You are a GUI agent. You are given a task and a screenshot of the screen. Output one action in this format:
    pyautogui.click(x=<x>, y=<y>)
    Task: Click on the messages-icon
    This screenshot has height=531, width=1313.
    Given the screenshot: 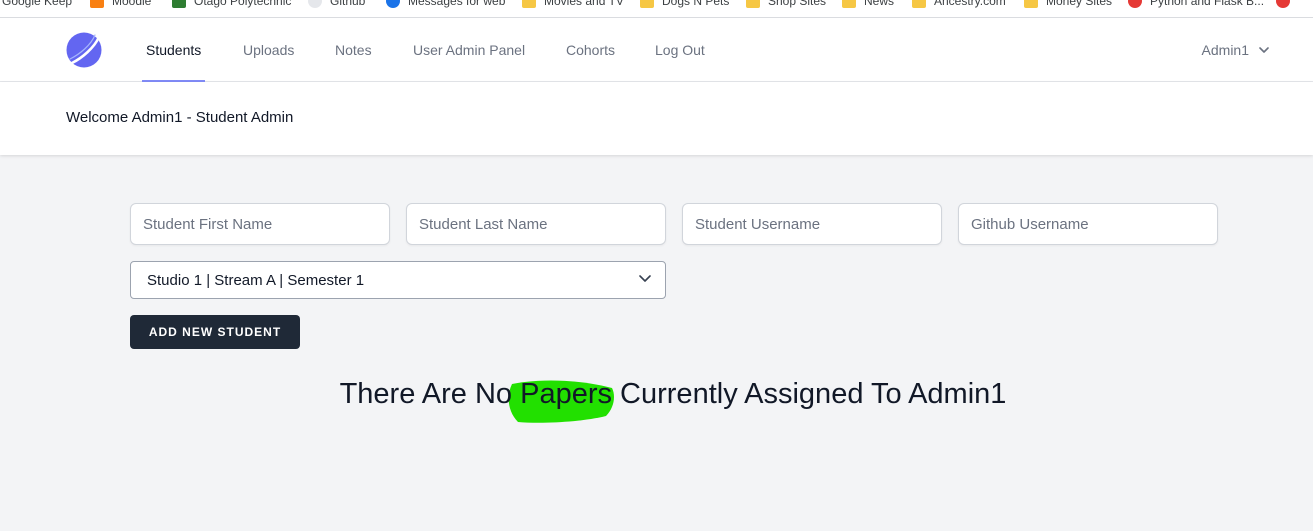 What is the action you would take?
    pyautogui.click(x=393, y=4)
    